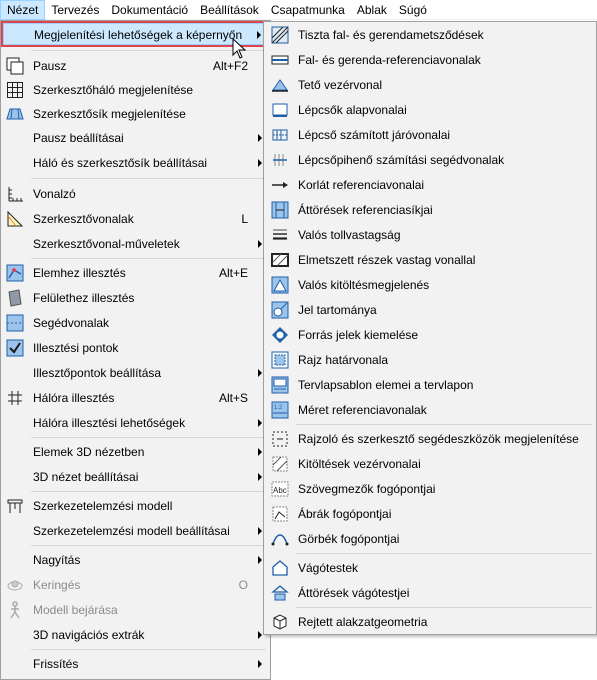 This screenshot has height=680, width=597. What do you see at coordinates (75, 610) in the screenshot?
I see `menu-item-label: Modell bejárása` at bounding box center [75, 610].